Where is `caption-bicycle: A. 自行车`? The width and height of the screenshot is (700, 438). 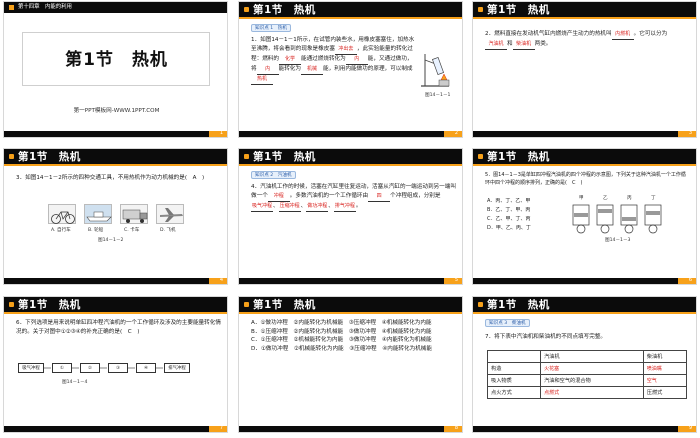
caption-bicycle: A. 自行车 is located at coordinates (61, 230).